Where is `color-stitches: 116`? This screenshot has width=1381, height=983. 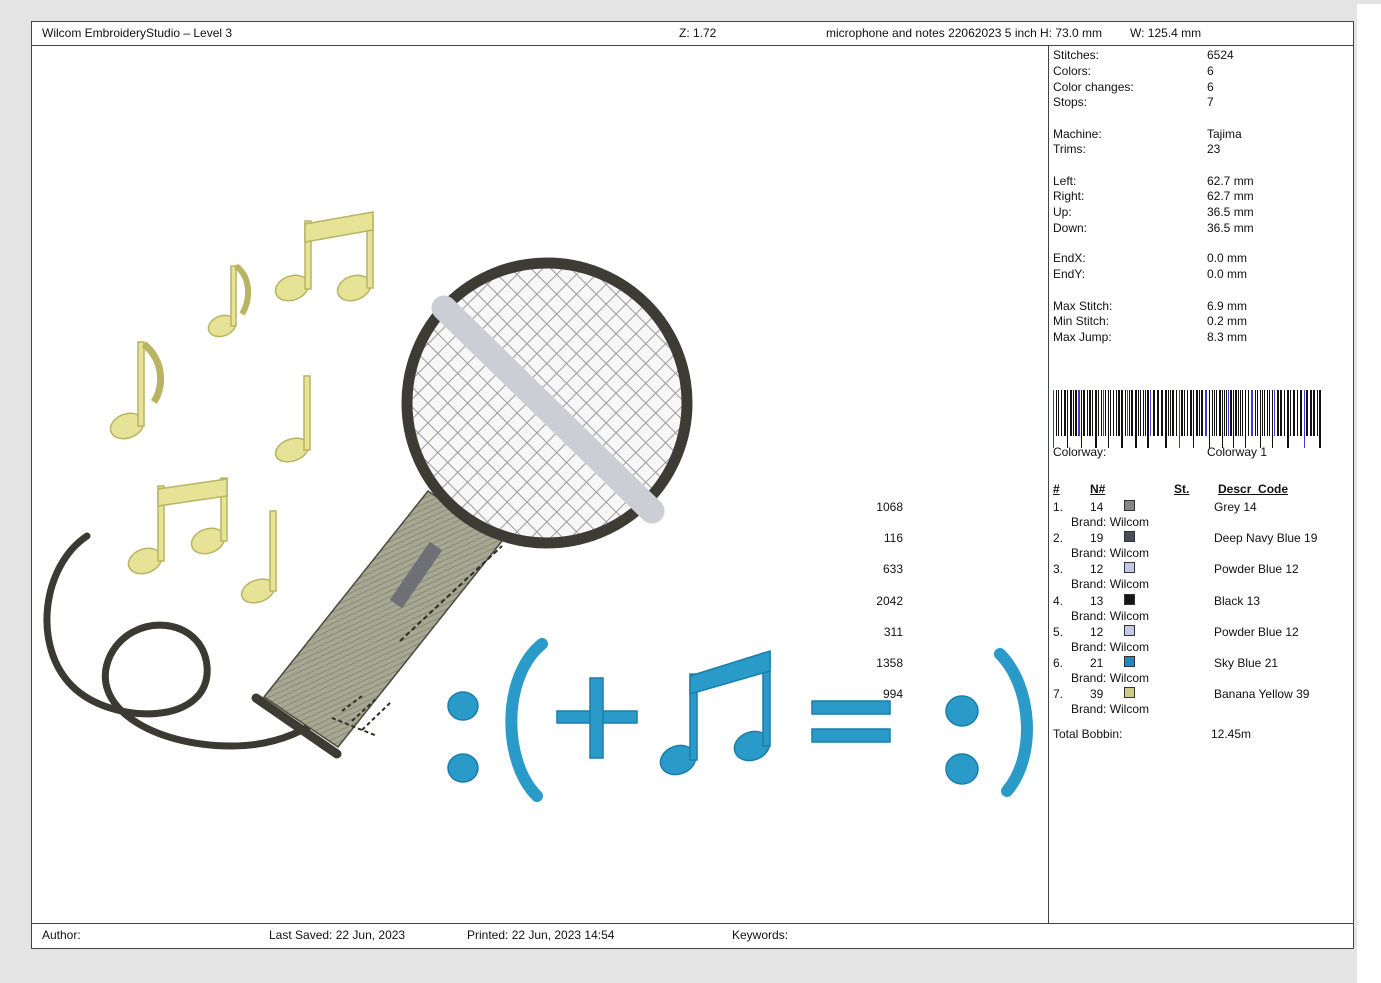
color-stitches: 116 is located at coordinates (893, 538).